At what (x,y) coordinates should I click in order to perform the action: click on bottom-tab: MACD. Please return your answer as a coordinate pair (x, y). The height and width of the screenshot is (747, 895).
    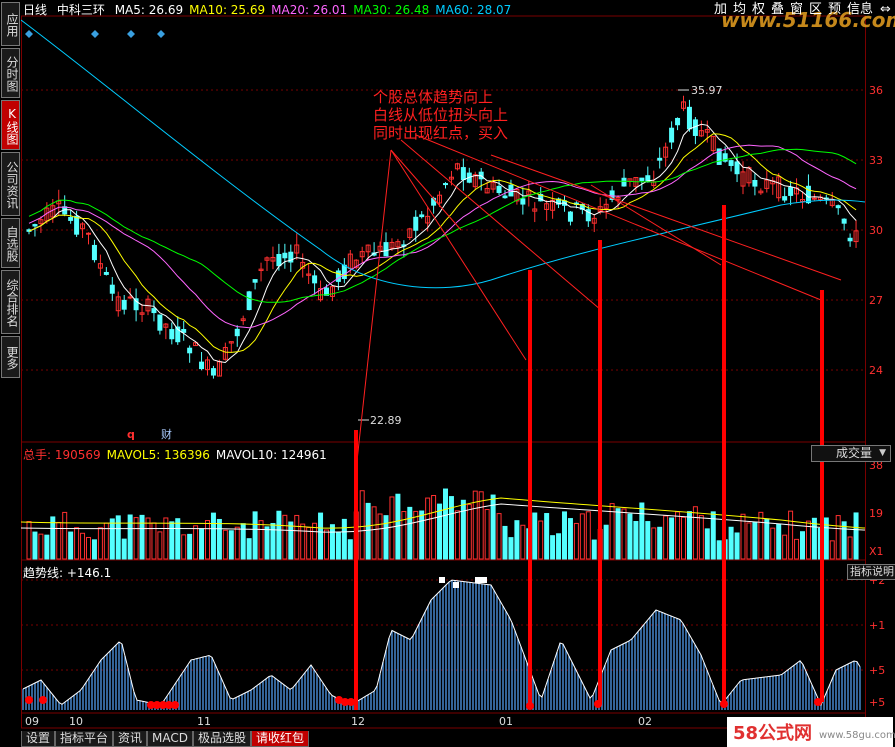
    Looking at the image, I should click on (170, 739).